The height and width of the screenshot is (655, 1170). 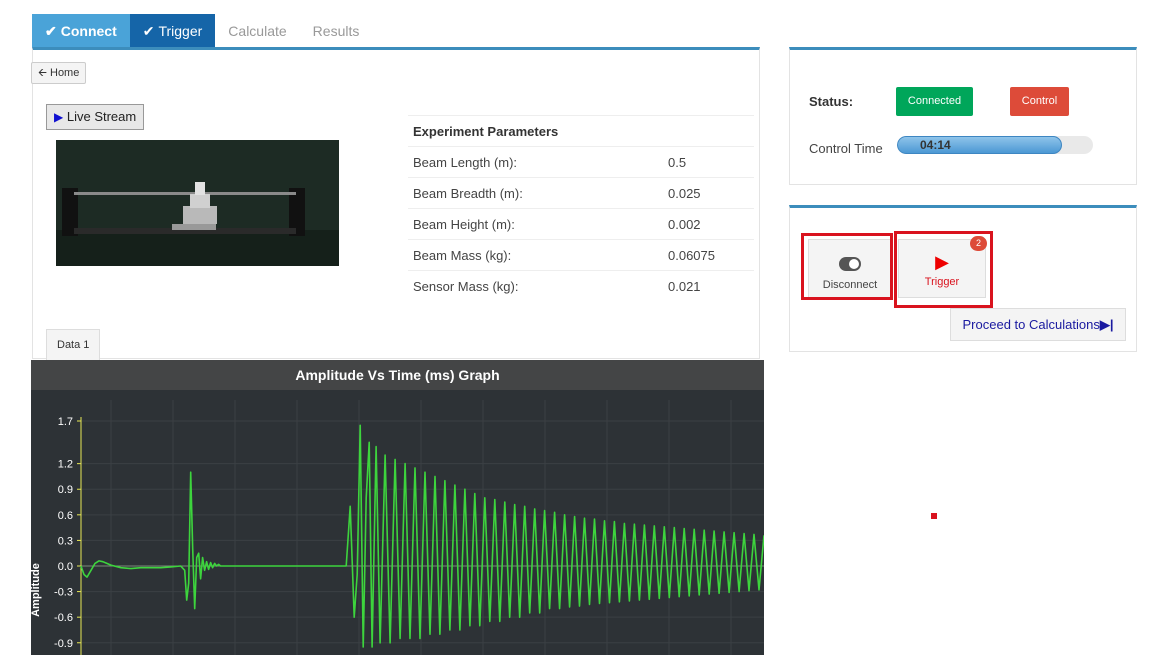 I want to click on table-row: Beam Breadth (m): 0.025, so click(x=581, y=193).